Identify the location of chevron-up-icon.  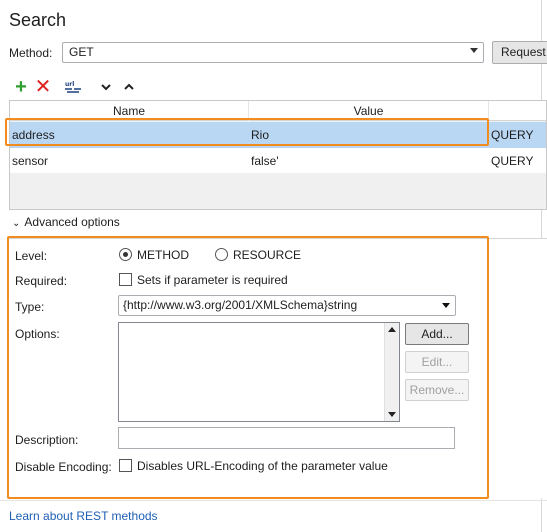
(129, 87).